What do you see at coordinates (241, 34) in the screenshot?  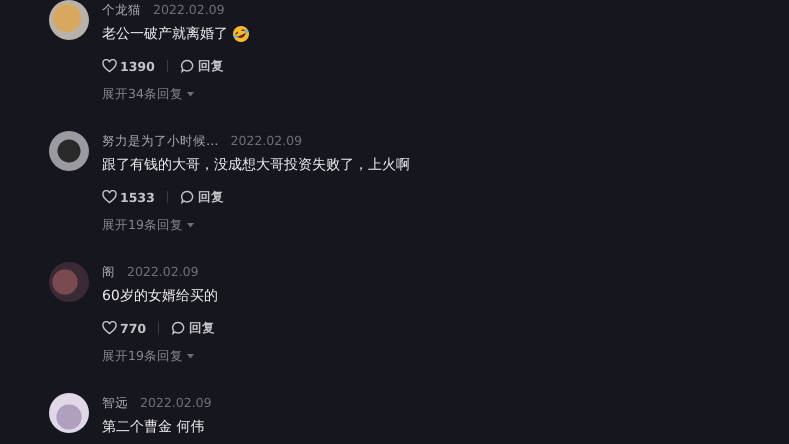 I see `laughing-emoji-icon` at bounding box center [241, 34].